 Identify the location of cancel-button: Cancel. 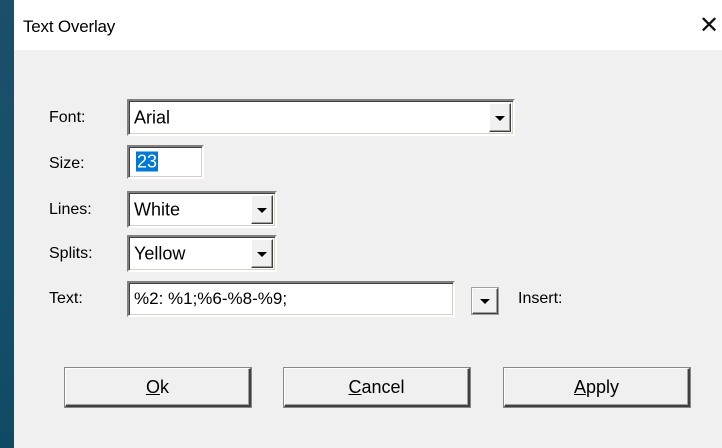
(377, 387).